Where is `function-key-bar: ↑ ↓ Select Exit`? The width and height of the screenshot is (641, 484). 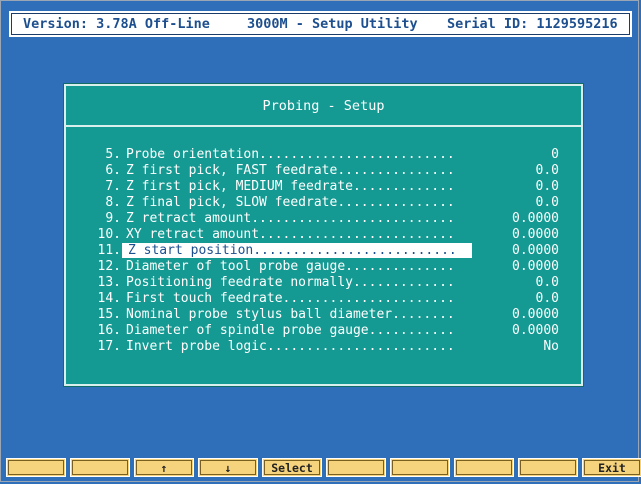 function-key-bar: ↑ ↓ Select Exit is located at coordinates (323, 468).